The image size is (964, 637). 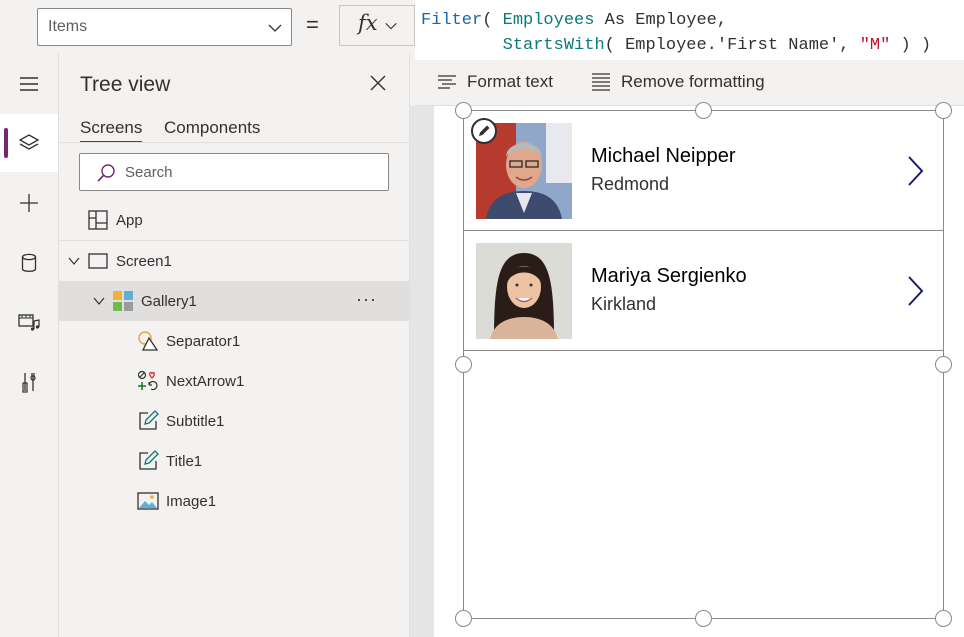 I want to click on tools-icon, so click(x=29, y=383).